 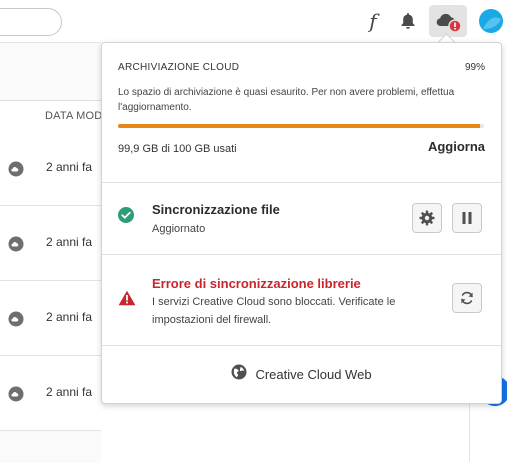 What do you see at coordinates (373, 21) in the screenshot?
I see `fonts-icon: f` at bounding box center [373, 21].